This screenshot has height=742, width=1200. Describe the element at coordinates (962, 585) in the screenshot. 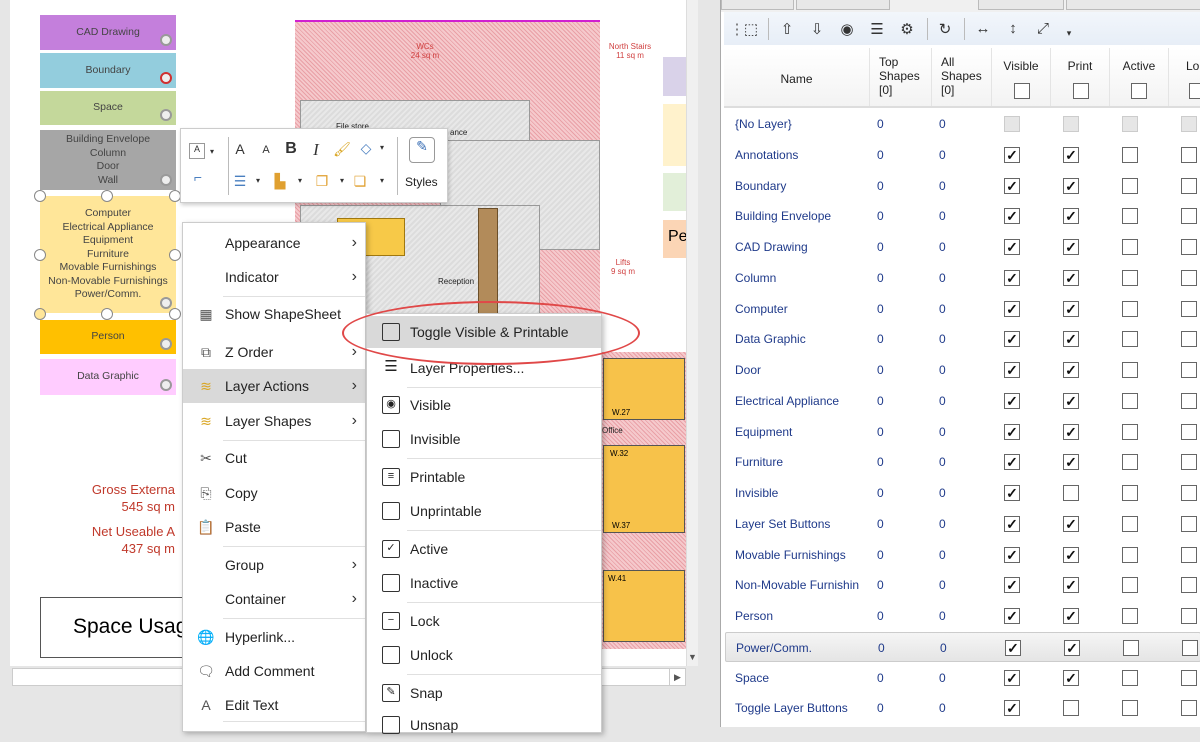

I see `layer-row: Non-Movable Furnishin 0 0 ✓ ✓` at that location.